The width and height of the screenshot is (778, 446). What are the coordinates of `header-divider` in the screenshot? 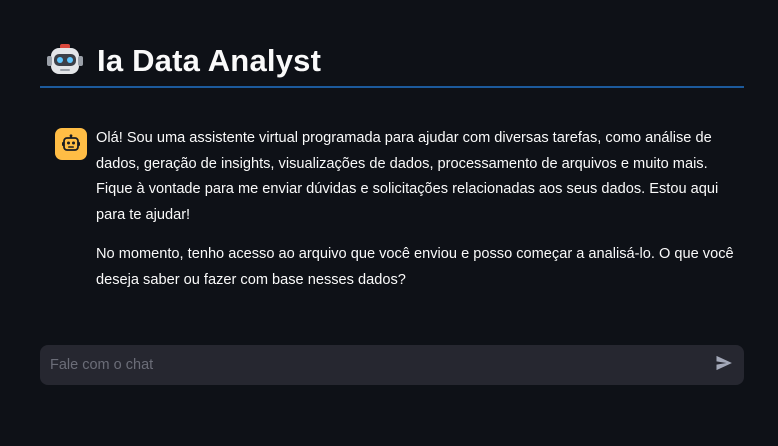 It's located at (392, 87).